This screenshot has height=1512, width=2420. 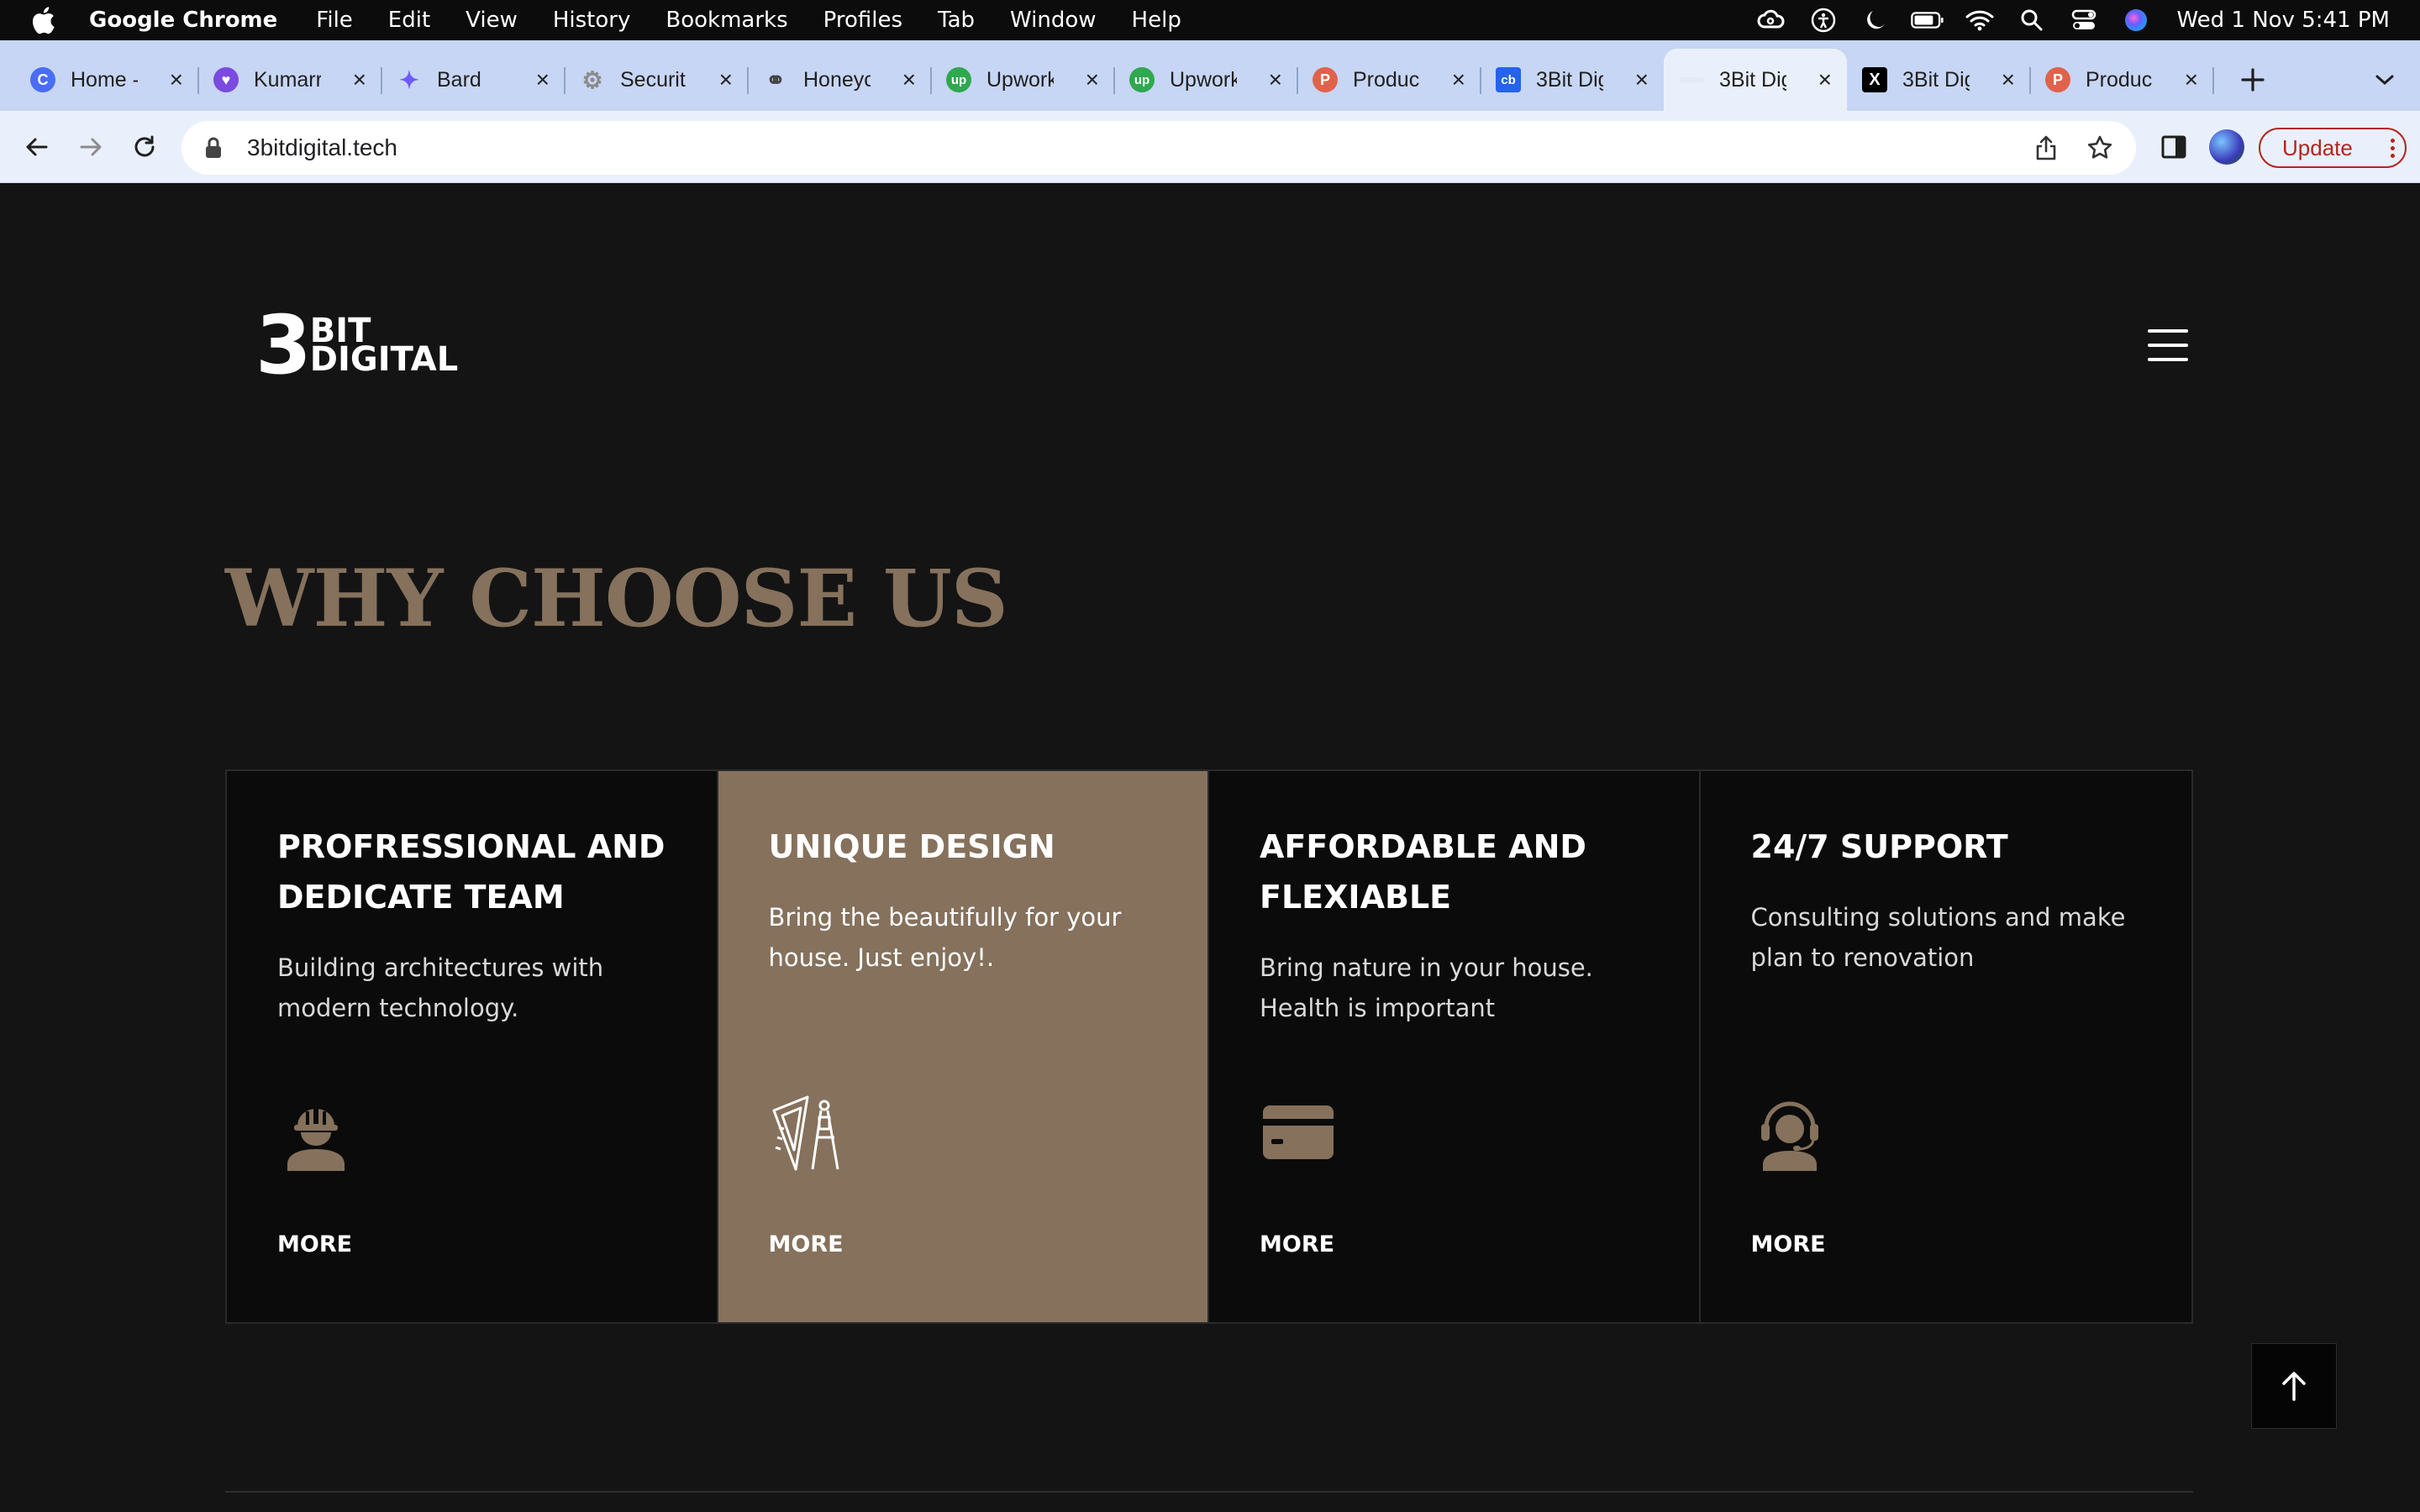 What do you see at coordinates (911, 846) in the screenshot?
I see `feature-title: UNIQUE DESIGN` at bounding box center [911, 846].